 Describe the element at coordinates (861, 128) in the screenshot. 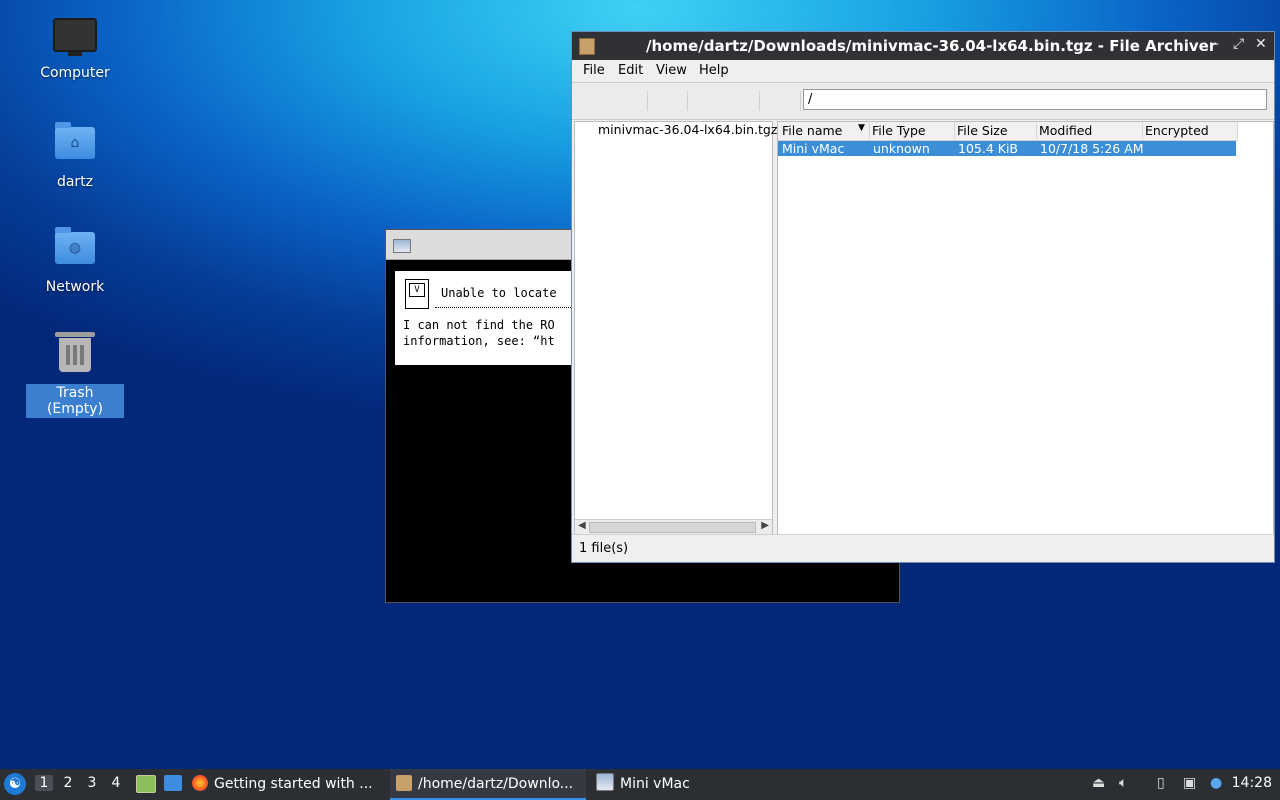

I see `sort-down-icon: ▼` at that location.